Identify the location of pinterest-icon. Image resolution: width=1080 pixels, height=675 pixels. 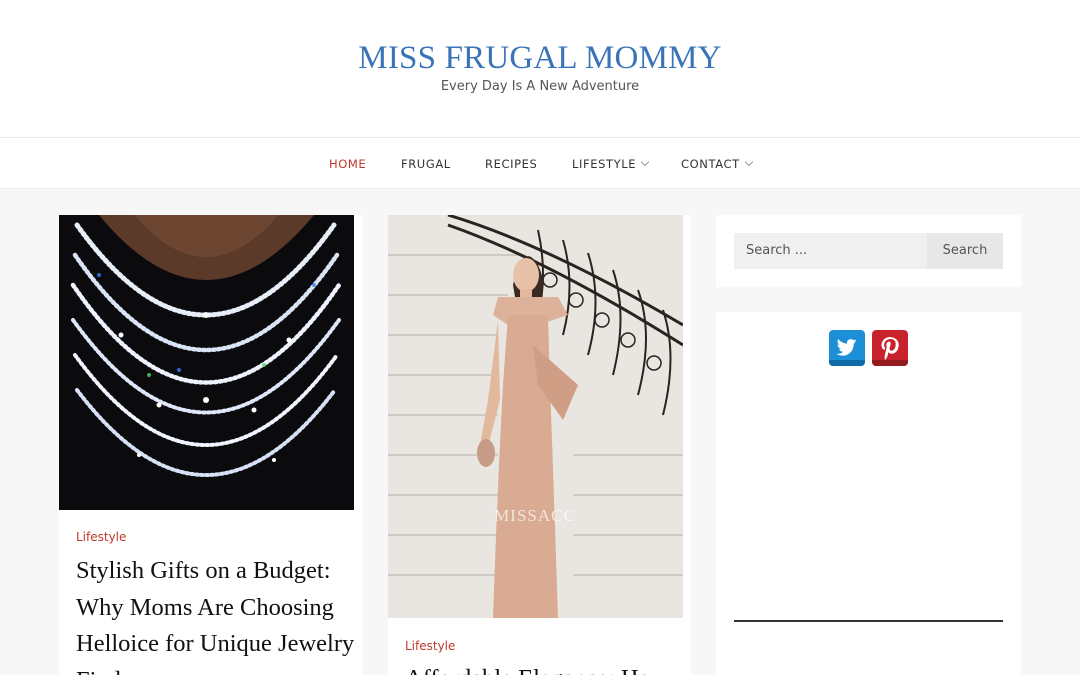
(890, 348).